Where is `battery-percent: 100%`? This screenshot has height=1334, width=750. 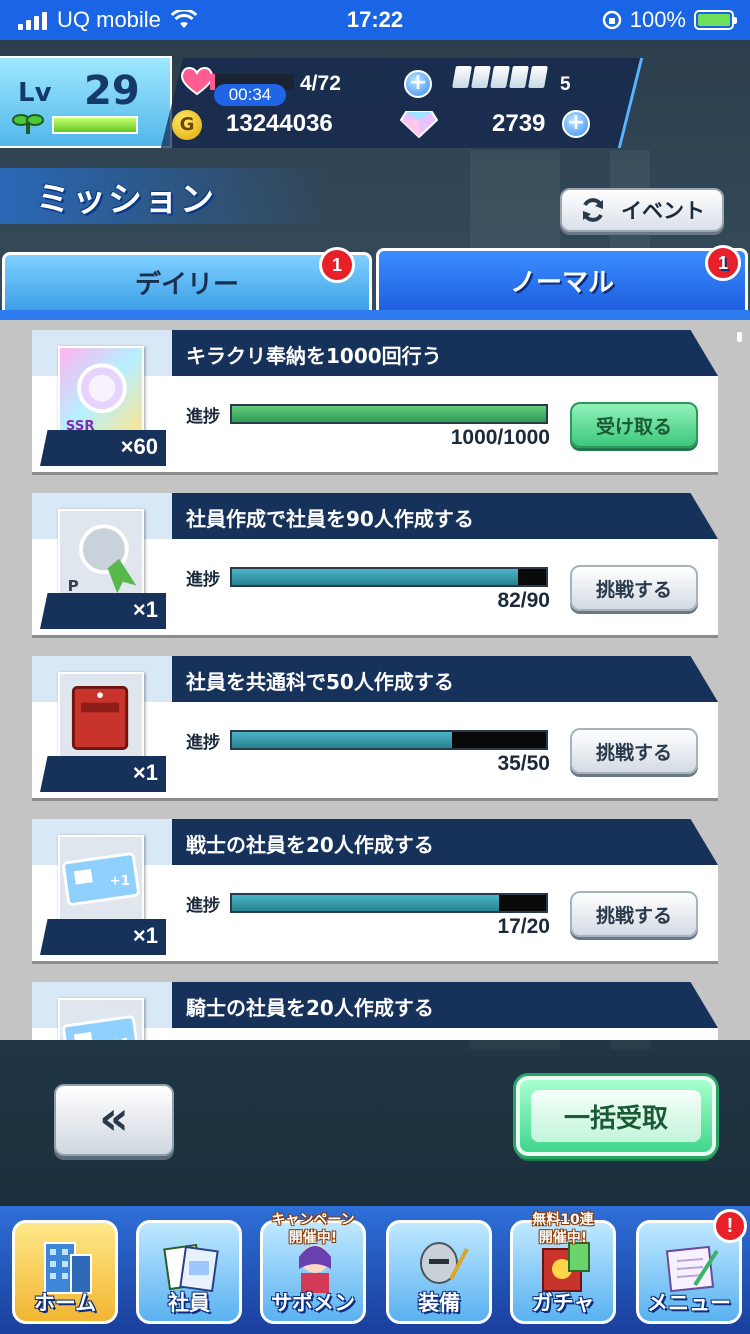
battery-percent: 100% is located at coordinates (657, 19).